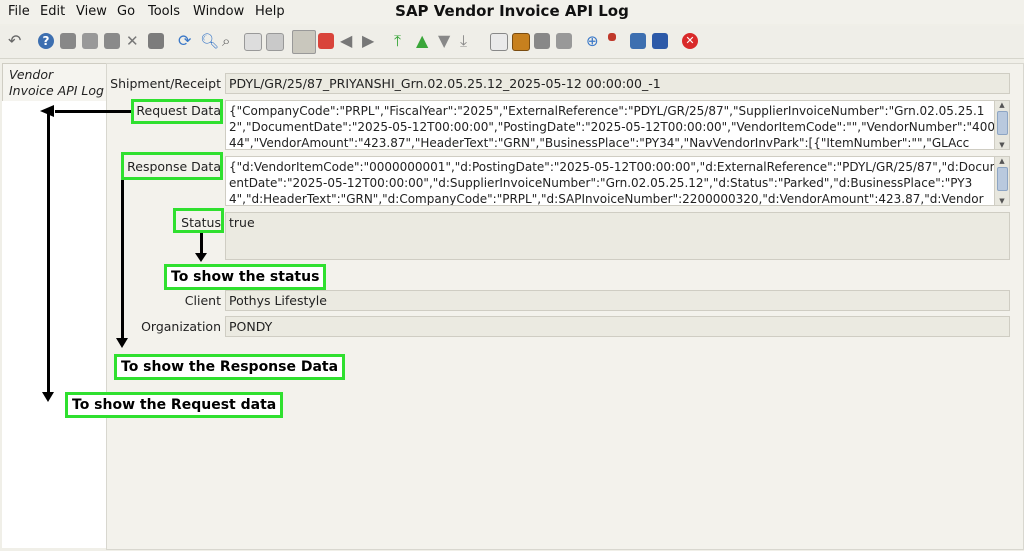 This screenshot has height=551, width=1024. I want to click on toolbar: ↶ ? ✕ ⟳ 🔍︎ ⌕ ◀ ▶ ⤒ ▲ ▼ ⤓ ⊕ ✕, so click(512, 42).